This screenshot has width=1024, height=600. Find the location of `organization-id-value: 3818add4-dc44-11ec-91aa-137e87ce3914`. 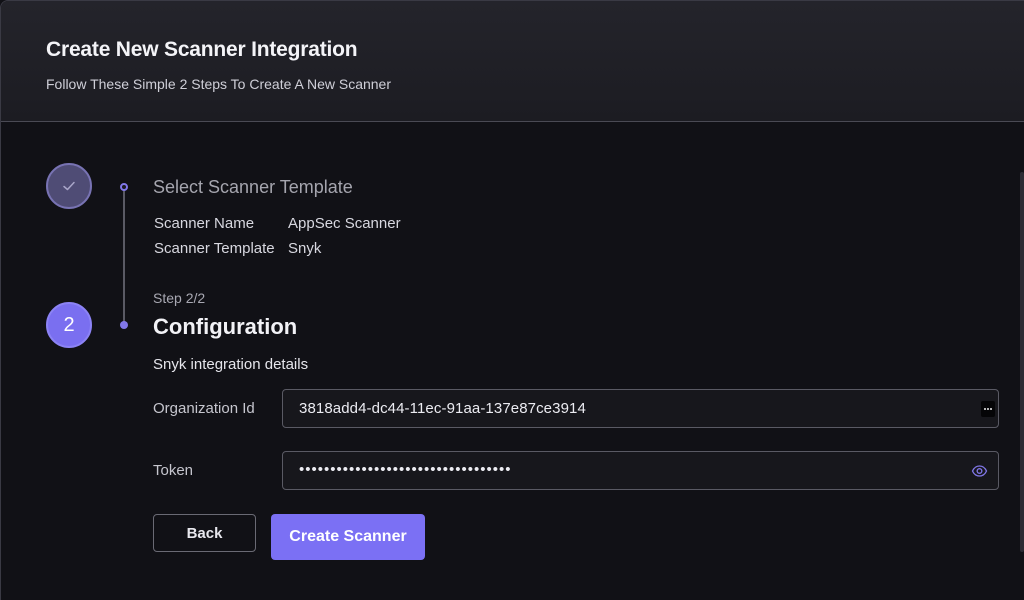

organization-id-value: 3818add4-dc44-11ec-91aa-137e87ce3914 is located at coordinates (442, 408).